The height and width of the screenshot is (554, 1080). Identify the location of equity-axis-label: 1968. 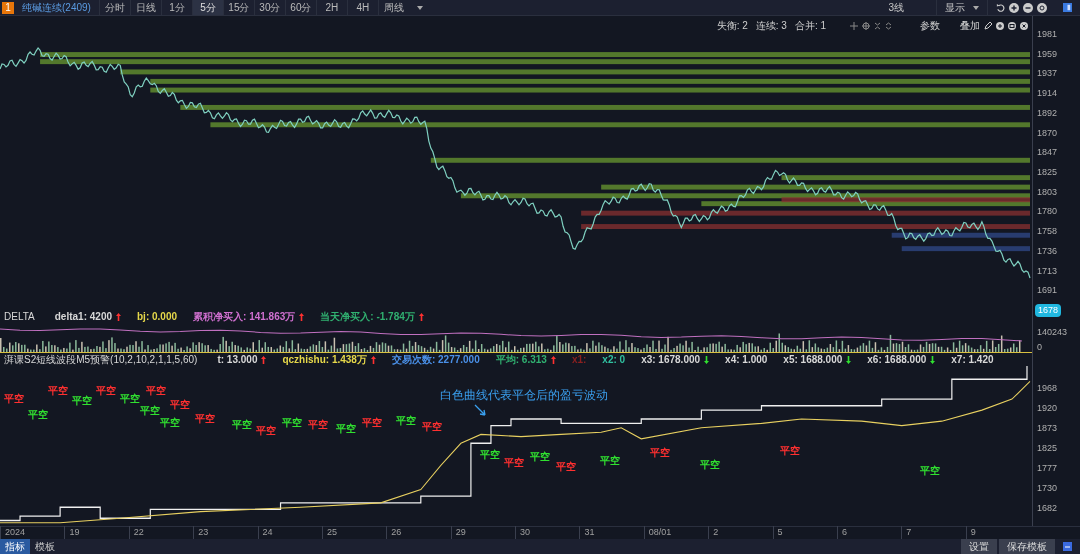
(1048, 388).